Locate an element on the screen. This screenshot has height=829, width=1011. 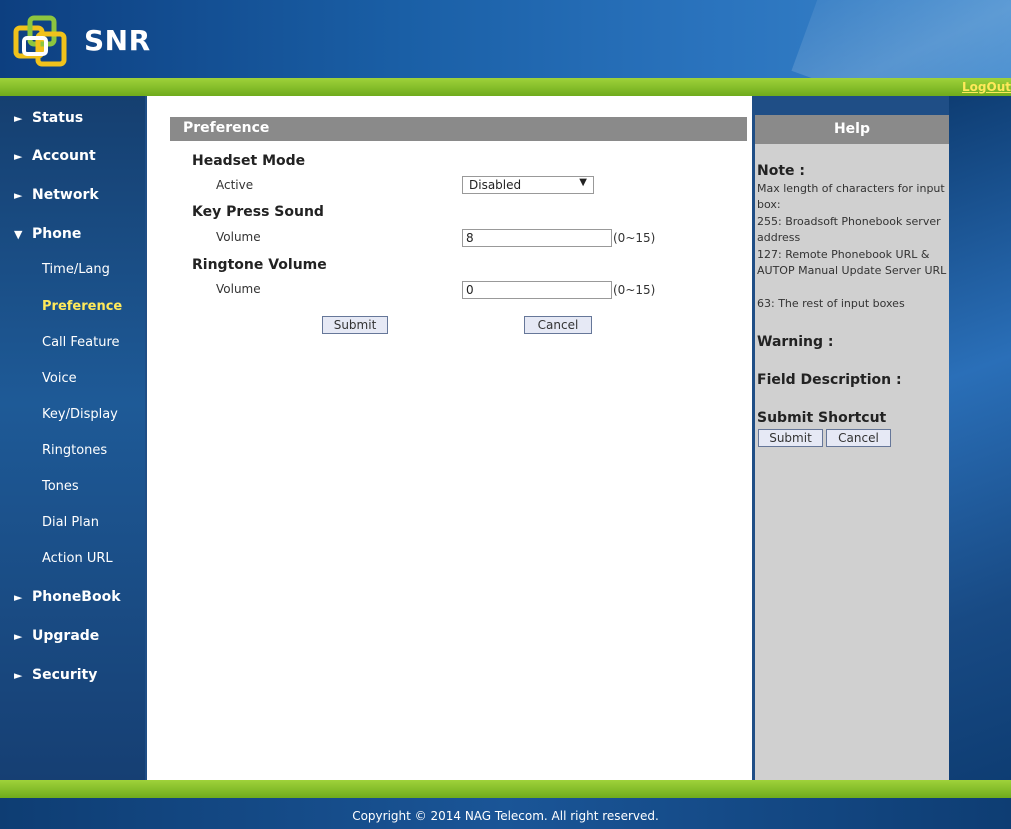
sidebar-subitem-label: Preference is located at coordinates (82, 306).